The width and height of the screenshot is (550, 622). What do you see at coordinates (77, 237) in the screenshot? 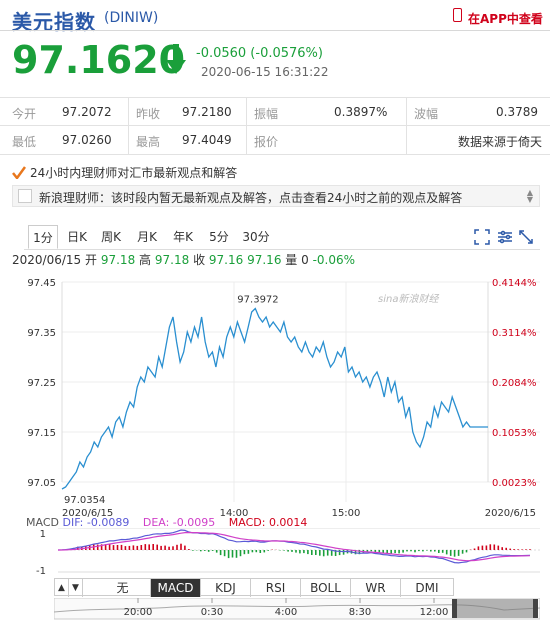
I see `tab-daily: 日K` at bounding box center [77, 237].